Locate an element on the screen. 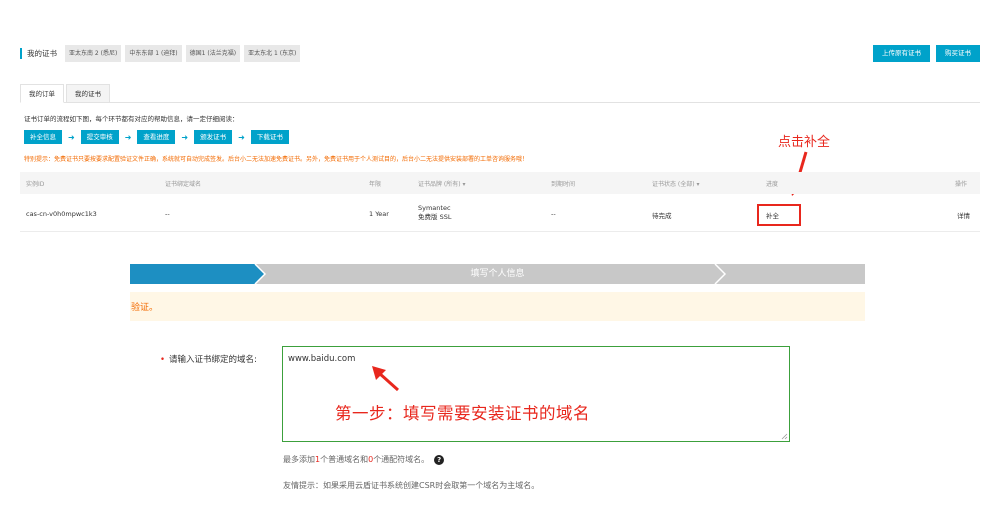 The width and height of the screenshot is (993, 512). expiry: -- is located at coordinates (553, 214).